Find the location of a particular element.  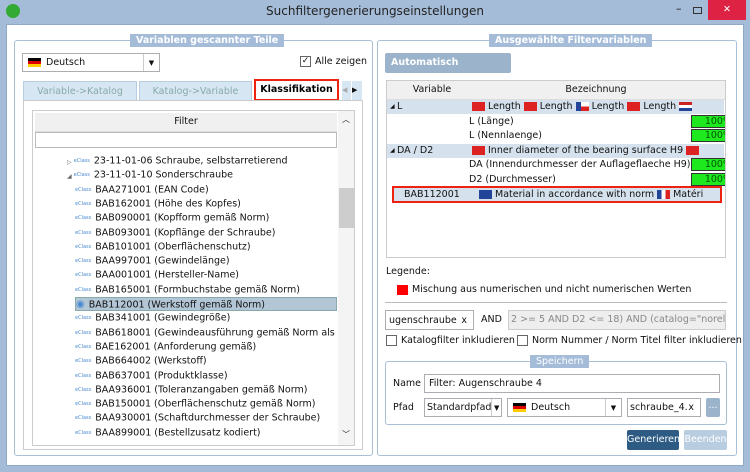

save-language-dropdown: Deutsch ▼ is located at coordinates (564, 407).